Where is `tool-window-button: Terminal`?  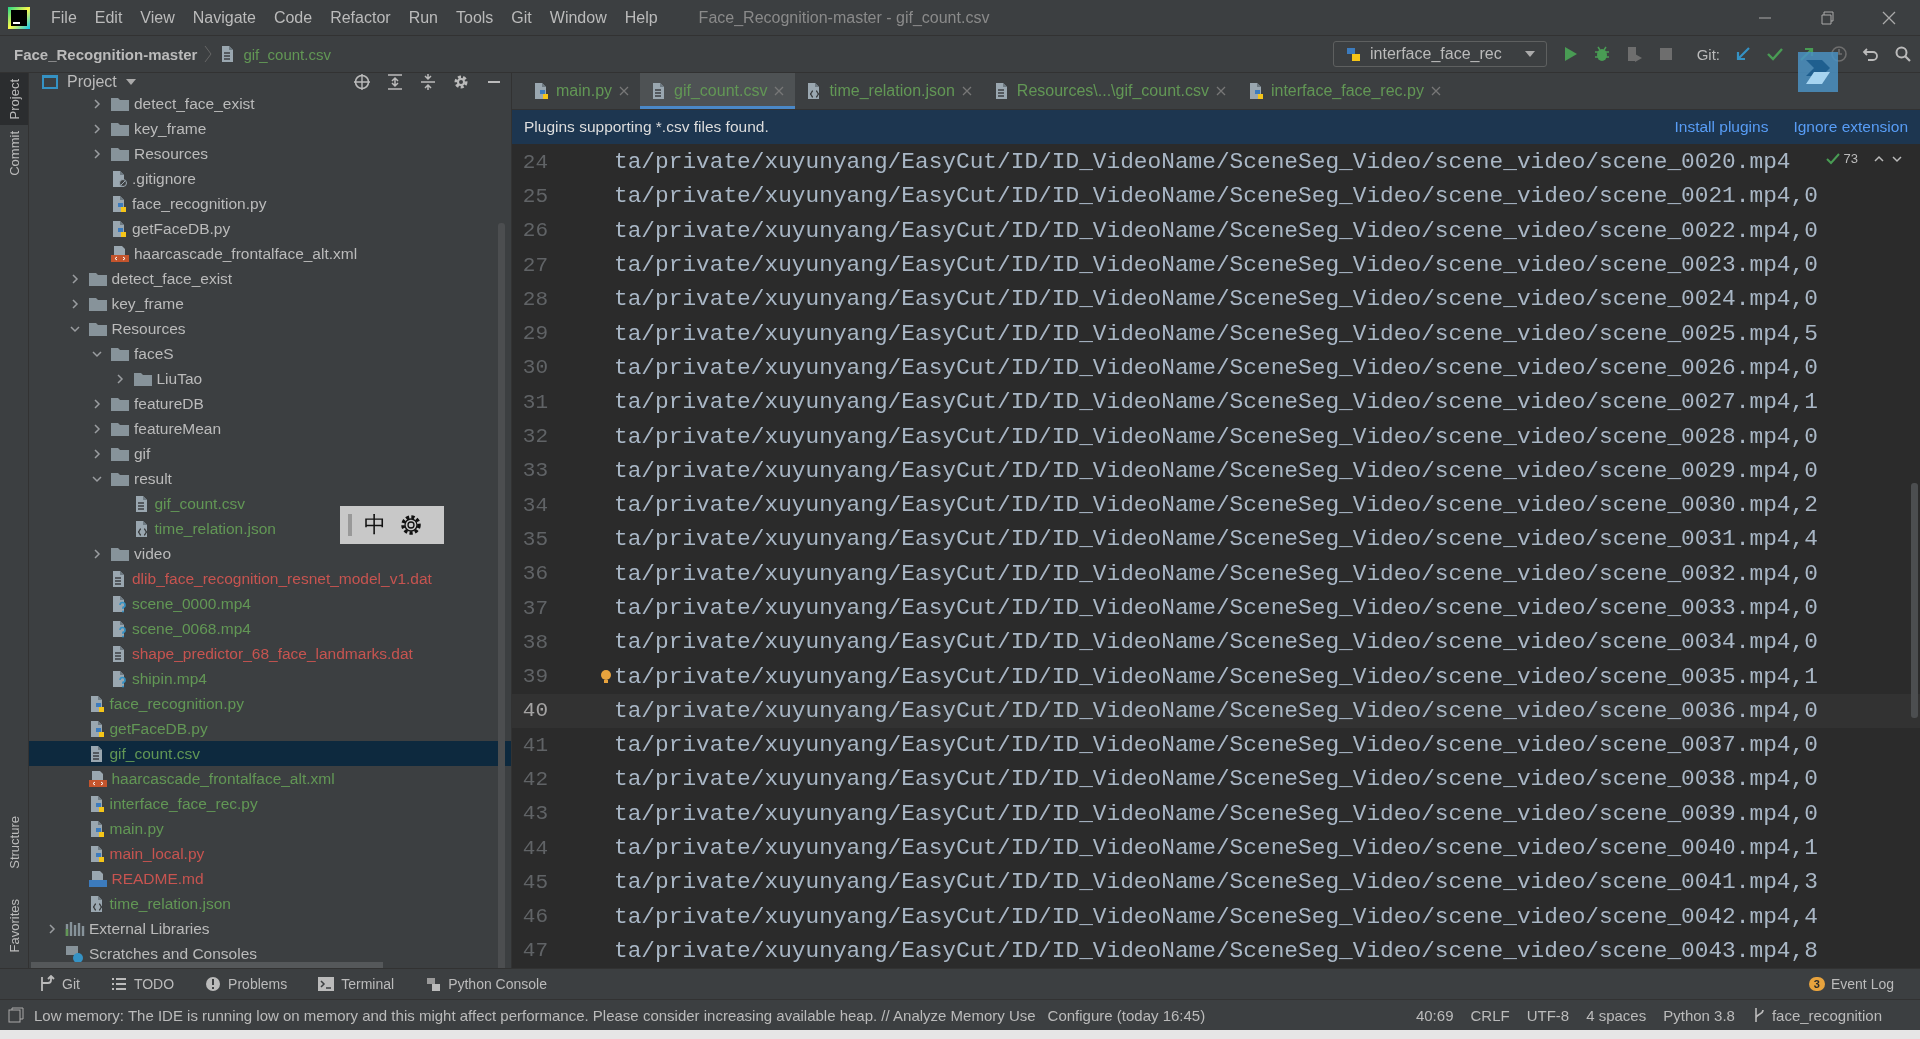
tool-window-button: Terminal is located at coordinates (356, 984).